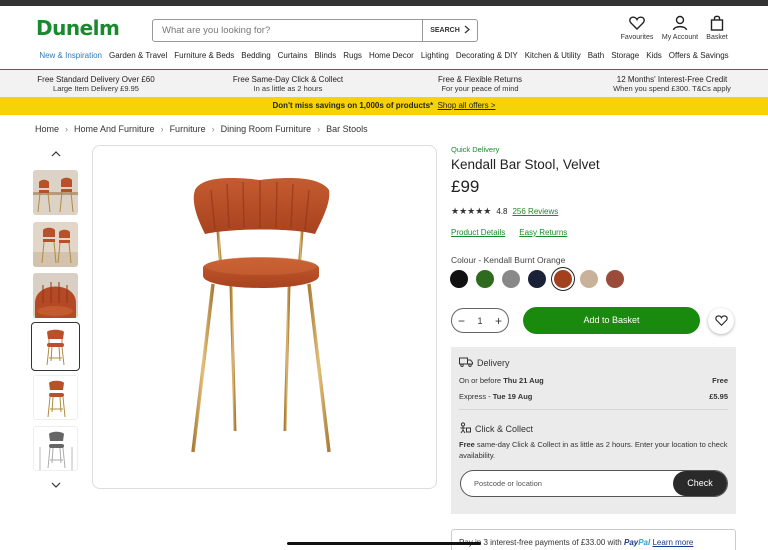  Describe the element at coordinates (466, 363) in the screenshot. I see `truck-icon` at that location.